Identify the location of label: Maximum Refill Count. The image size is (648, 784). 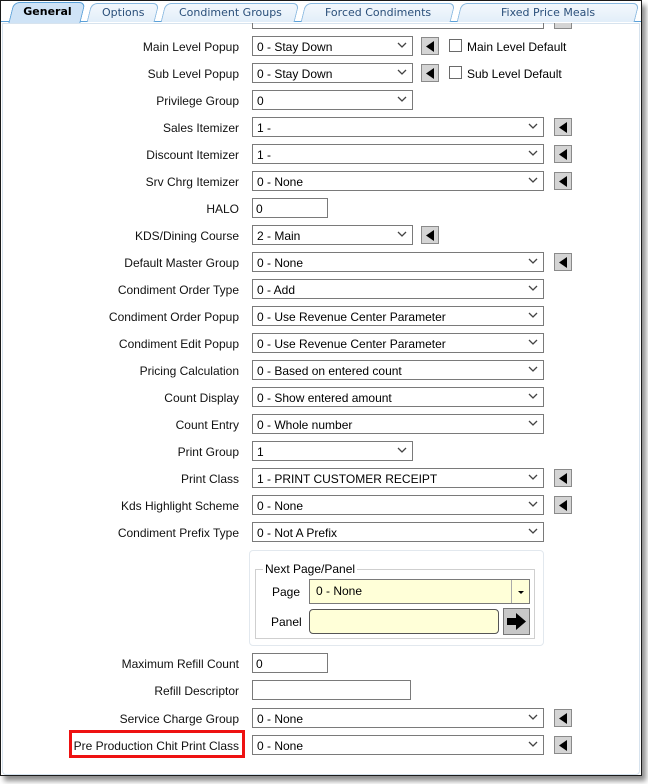
(180, 664).